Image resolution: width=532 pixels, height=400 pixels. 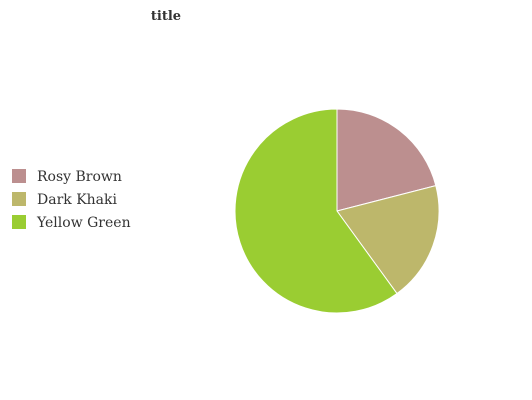 What do you see at coordinates (77, 200) in the screenshot?
I see `legend-label-dark-khaki: Dark Khaki` at bounding box center [77, 200].